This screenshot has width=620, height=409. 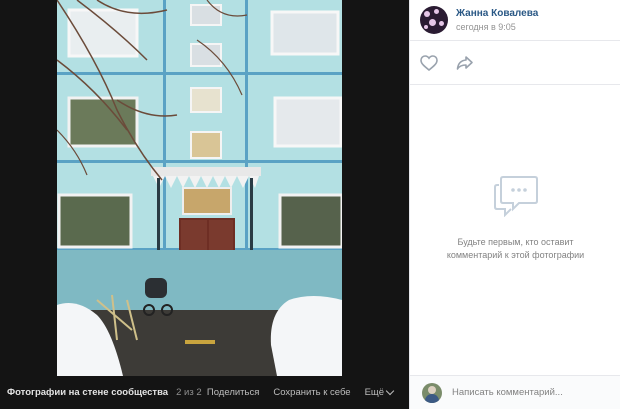 What do you see at coordinates (311, 392) in the screenshot?
I see `save-link: Сохранить к себе` at bounding box center [311, 392].